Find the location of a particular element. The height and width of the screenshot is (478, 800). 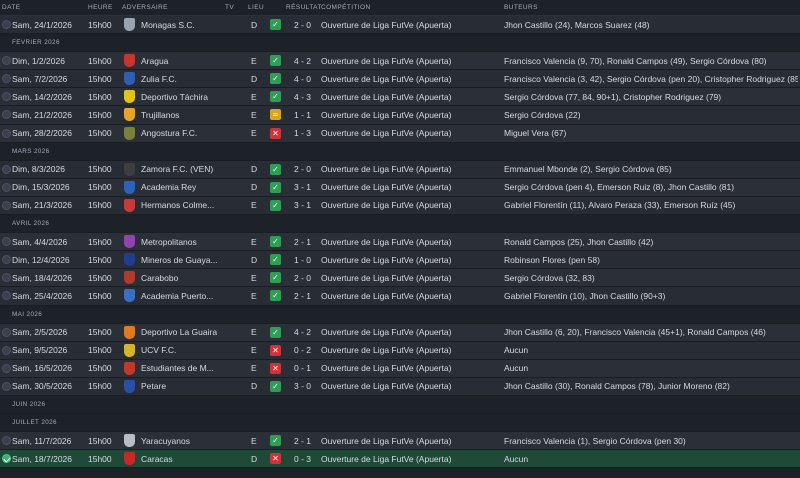

opponent-link: Zamora F.C. (VEN) is located at coordinates (179, 169).